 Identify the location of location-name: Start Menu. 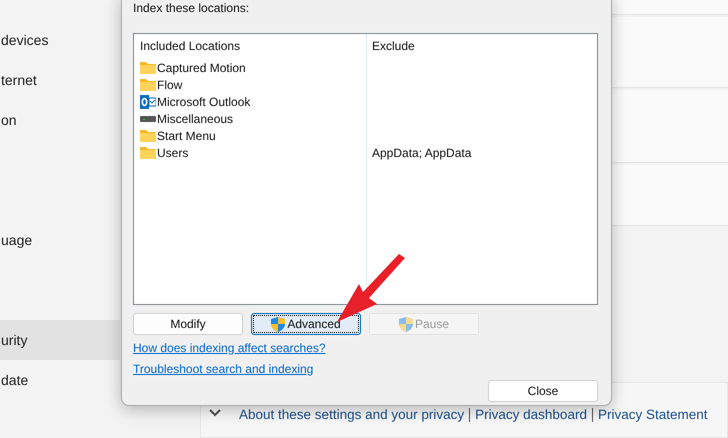
(186, 135).